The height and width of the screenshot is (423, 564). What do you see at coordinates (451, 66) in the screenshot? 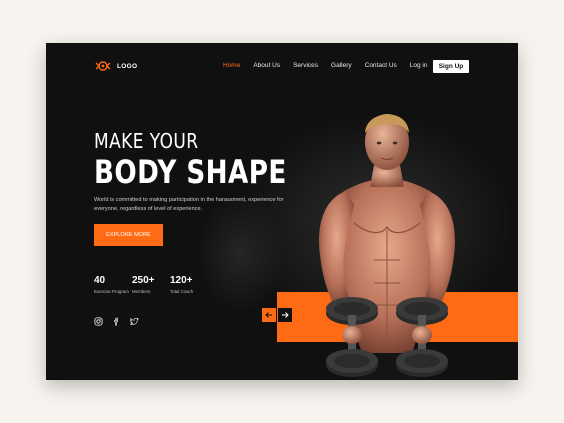
I see `sign-up-button: Sign Up` at bounding box center [451, 66].